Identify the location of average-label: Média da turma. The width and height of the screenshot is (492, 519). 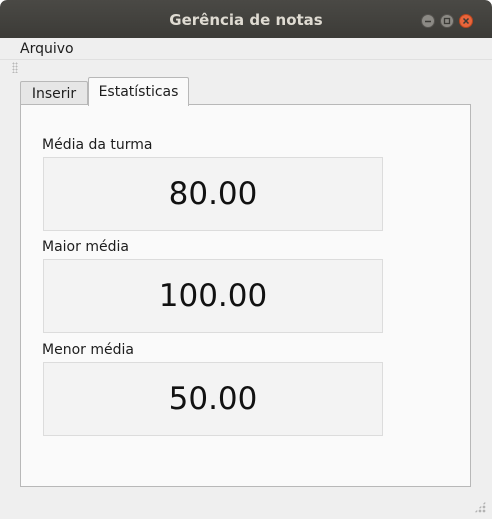
(97, 145).